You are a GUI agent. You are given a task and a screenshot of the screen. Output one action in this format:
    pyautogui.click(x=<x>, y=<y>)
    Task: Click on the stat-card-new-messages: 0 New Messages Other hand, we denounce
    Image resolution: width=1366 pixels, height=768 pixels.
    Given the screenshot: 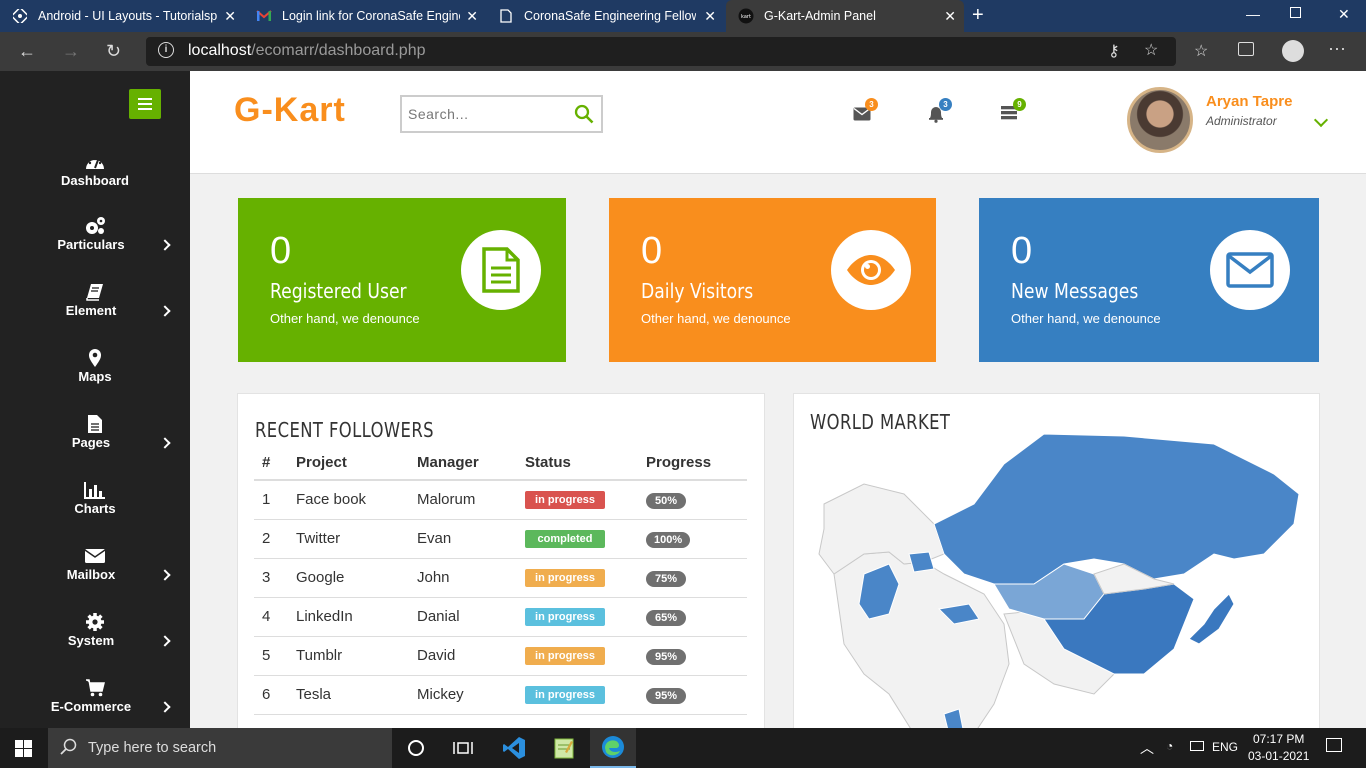 What is the action you would take?
    pyautogui.click(x=1149, y=280)
    